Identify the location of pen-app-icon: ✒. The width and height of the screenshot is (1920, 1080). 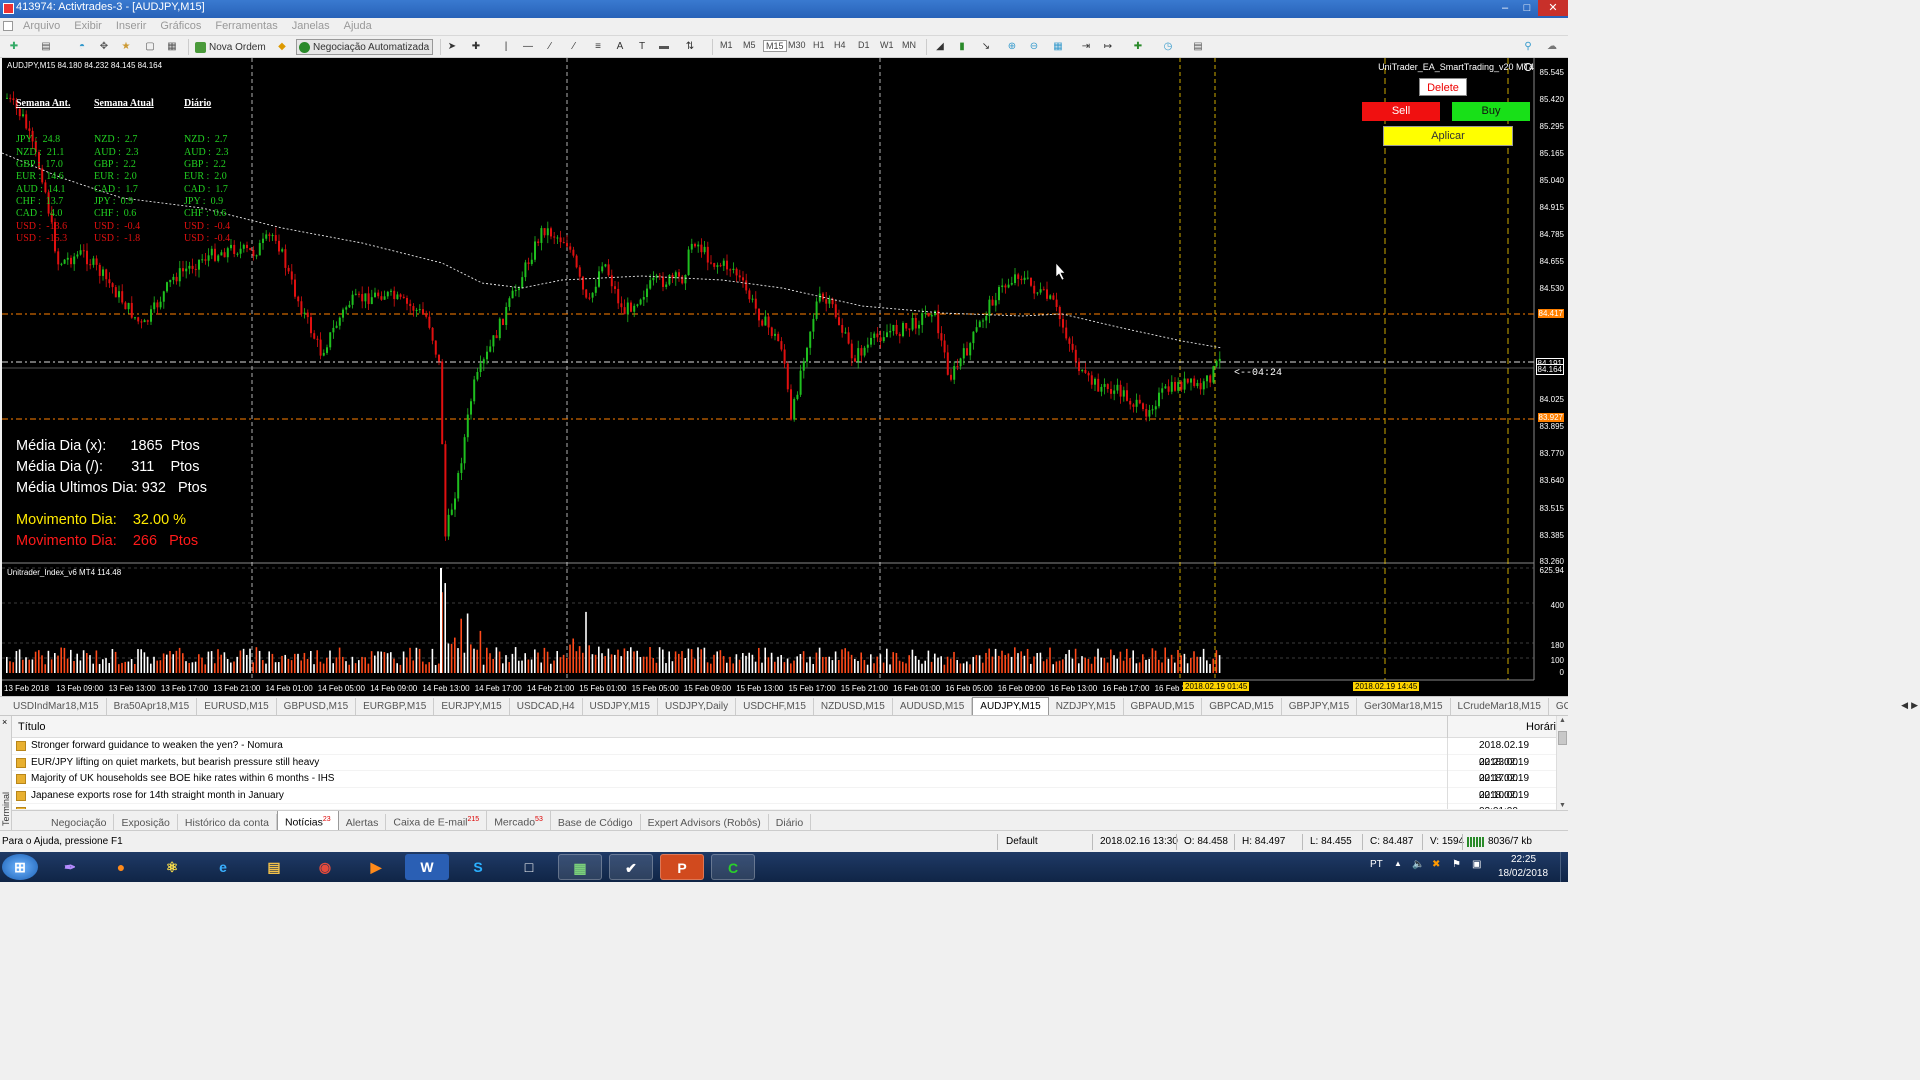
(70, 867).